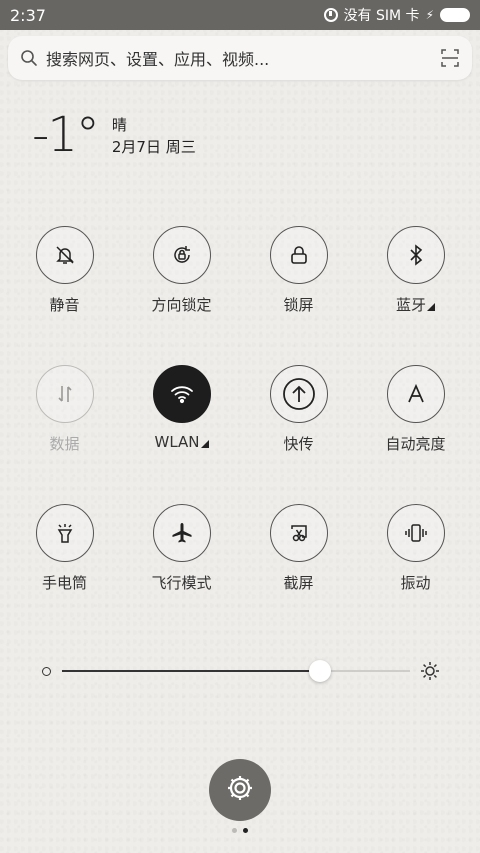 The image size is (480, 853). What do you see at coordinates (29, 58) in the screenshot?
I see `search-icon` at bounding box center [29, 58].